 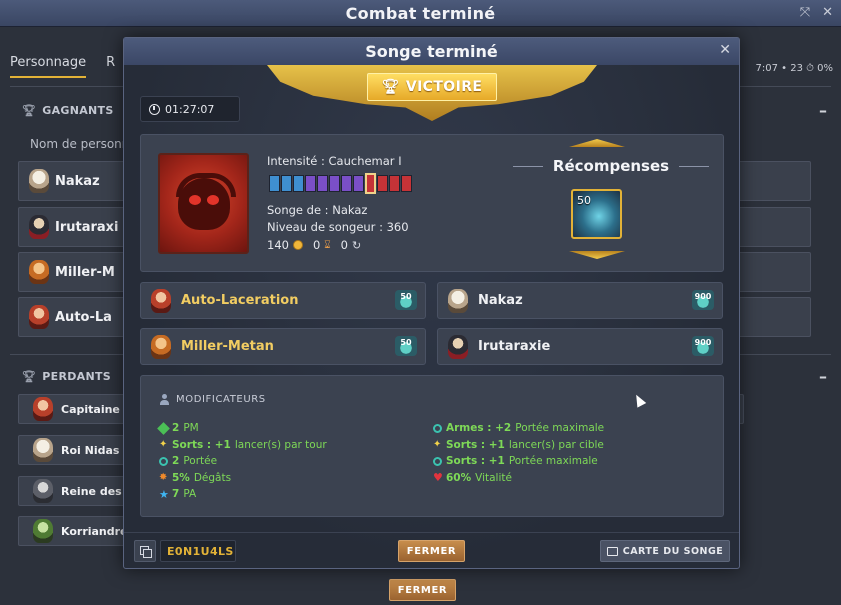 What do you see at coordinates (221, 399) in the screenshot?
I see `modifiers-title: MODIFICATEURS` at bounding box center [221, 399].